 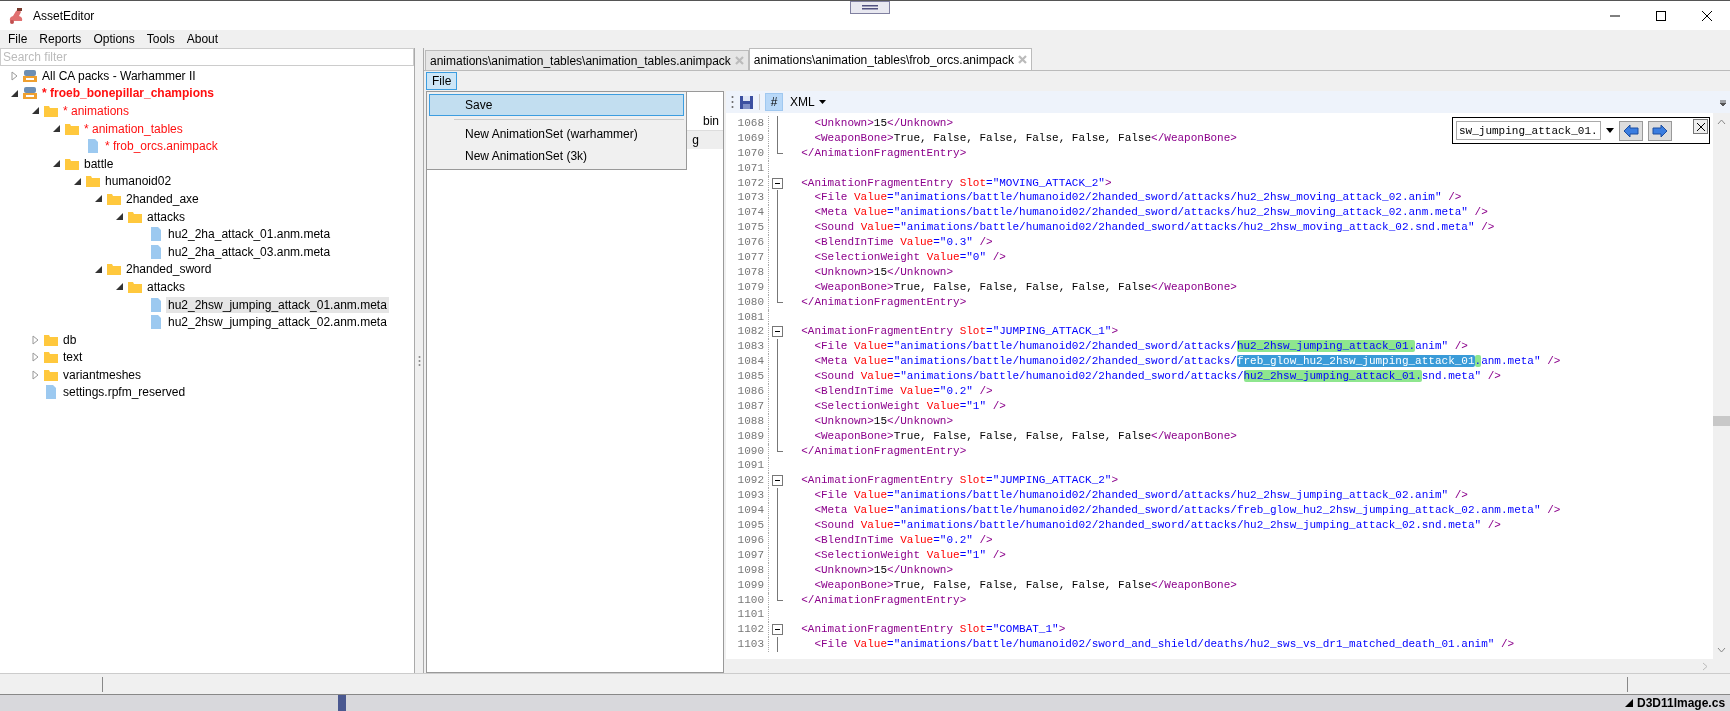 I want to click on hash-toggle: #, so click(x=774, y=102).